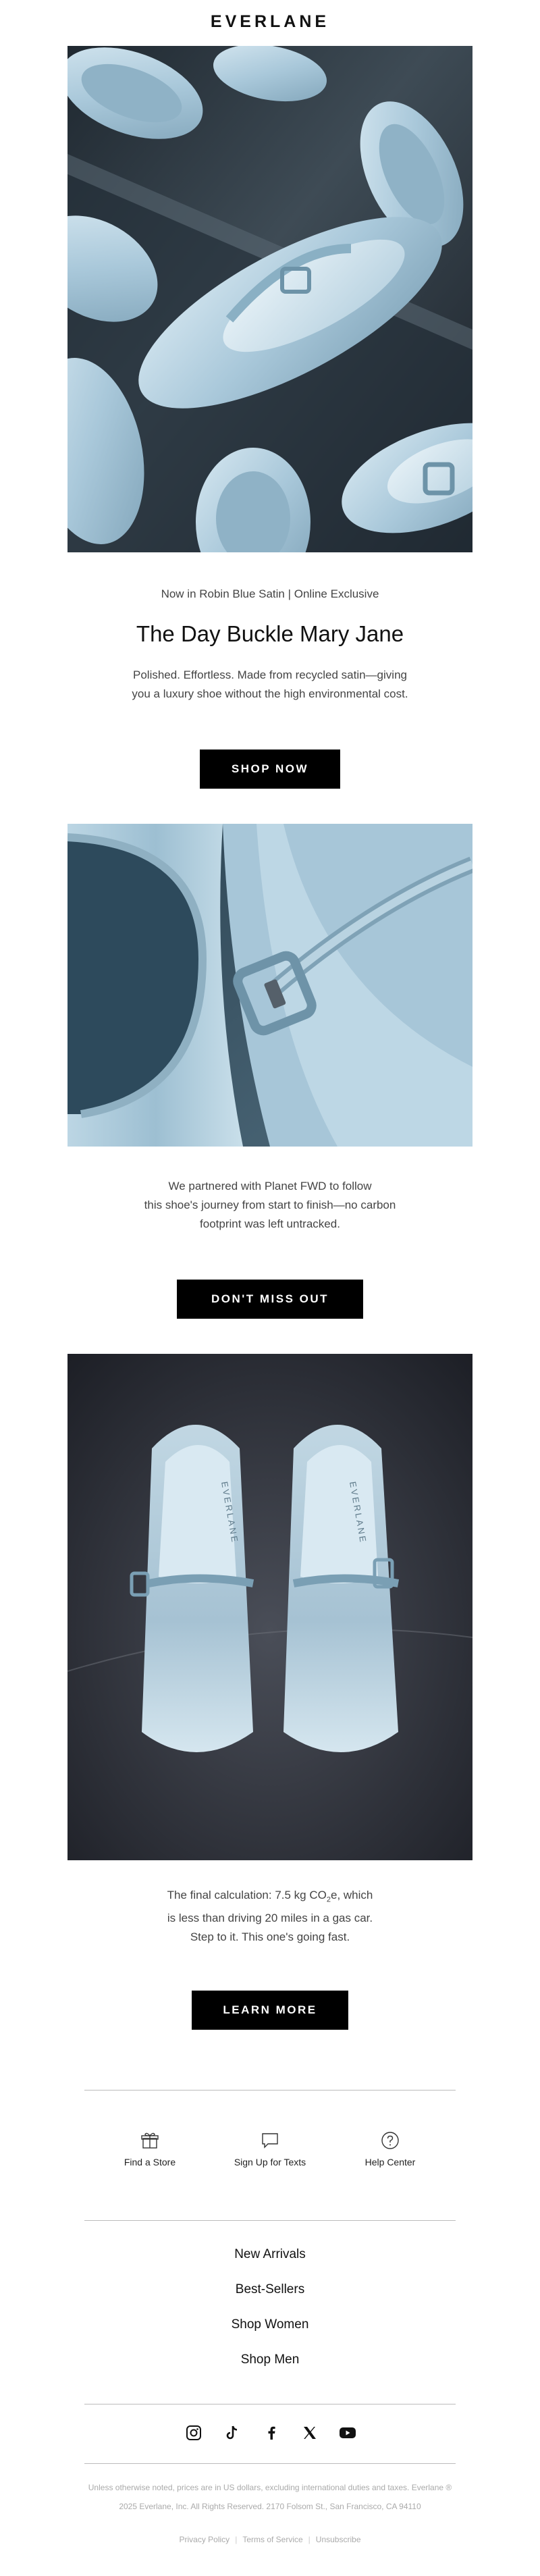  What do you see at coordinates (270, 1607) in the screenshot?
I see `pair-image: EVERLANE EVERLANE` at bounding box center [270, 1607].